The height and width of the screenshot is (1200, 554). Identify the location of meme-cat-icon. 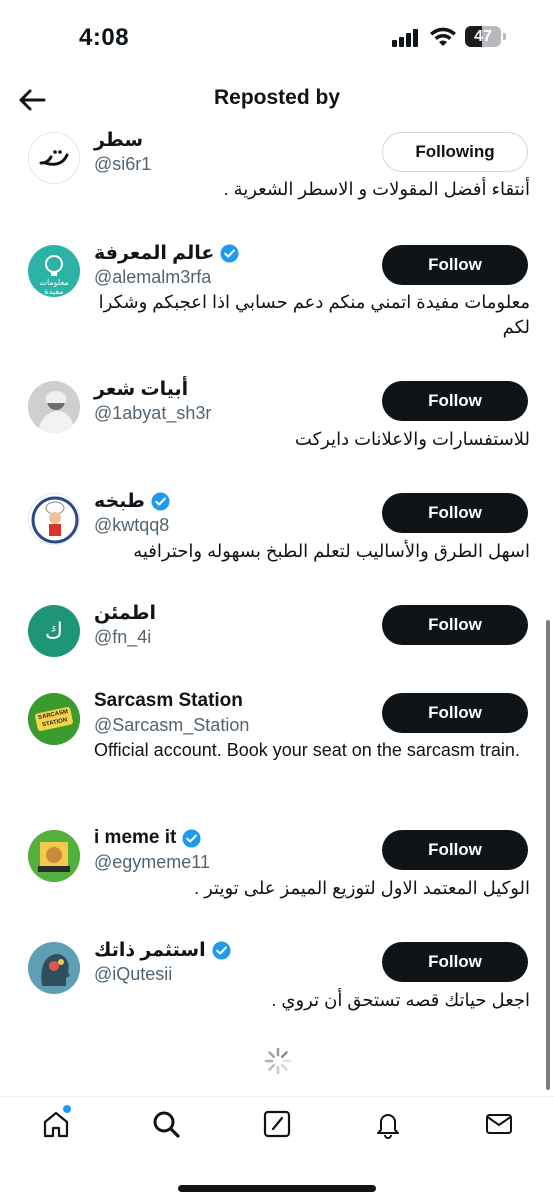
(54, 856).